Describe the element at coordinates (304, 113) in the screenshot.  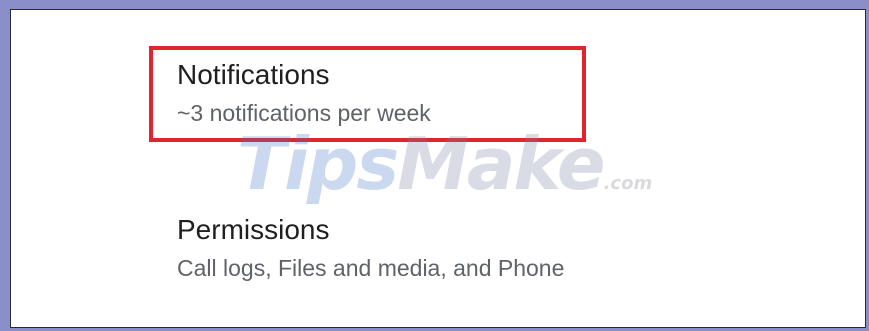
I see `notifications-summary: ~3 notifications per week` at that location.